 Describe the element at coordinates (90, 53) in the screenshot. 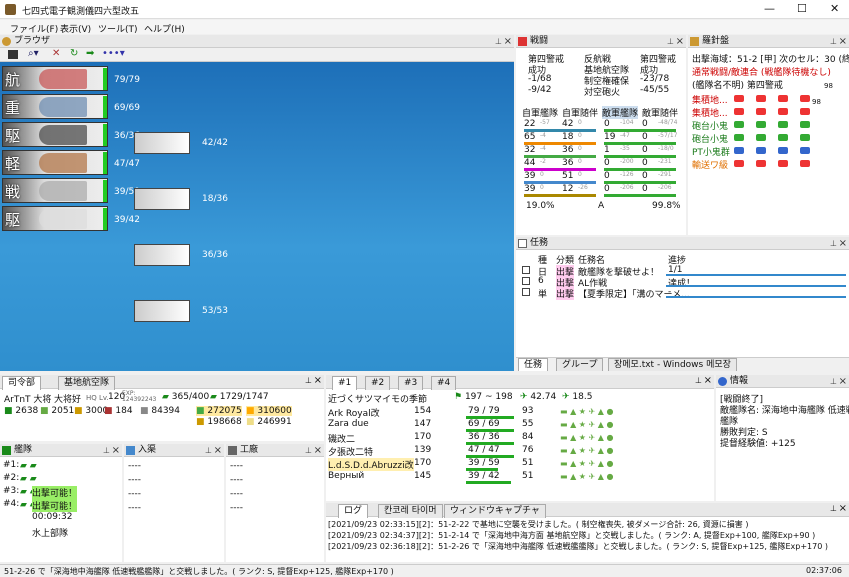

I see `navigate-icon: ➡` at that location.